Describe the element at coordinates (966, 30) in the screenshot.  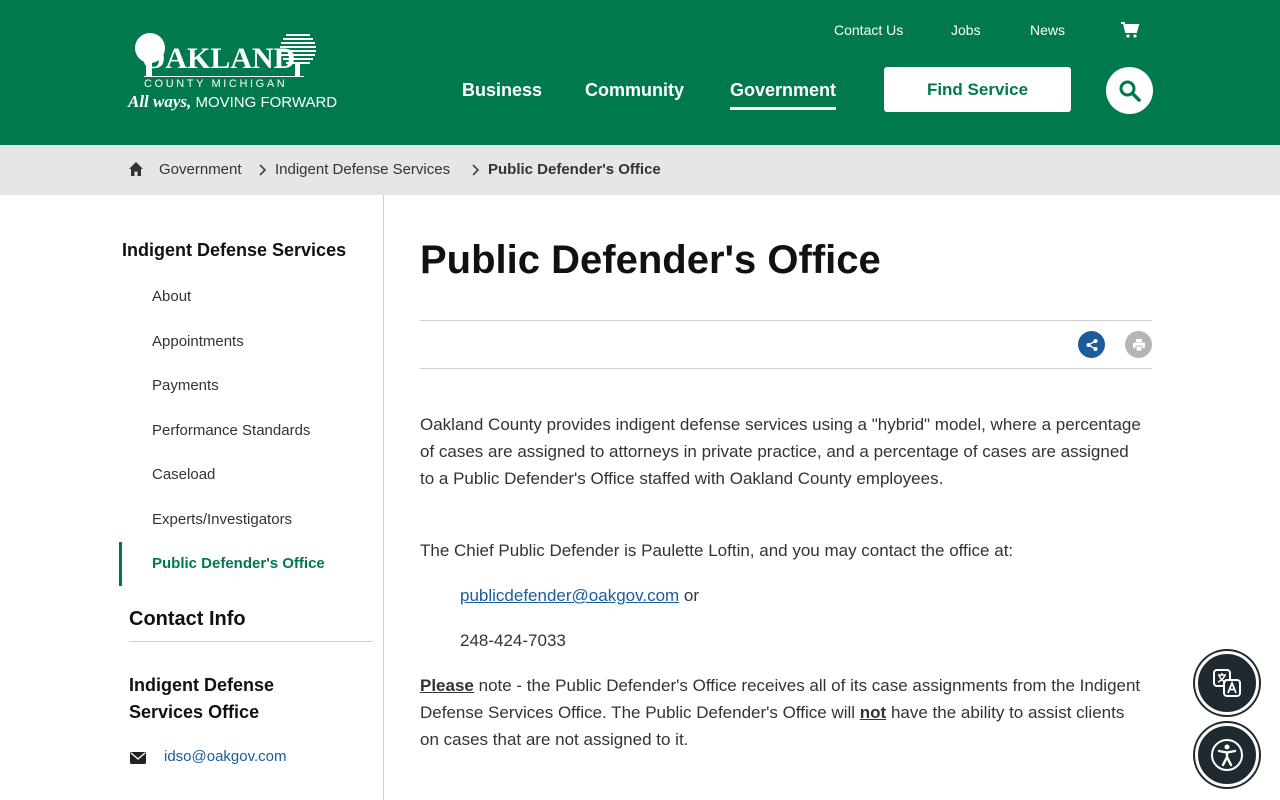
I see `jobs-link: Jobs` at that location.